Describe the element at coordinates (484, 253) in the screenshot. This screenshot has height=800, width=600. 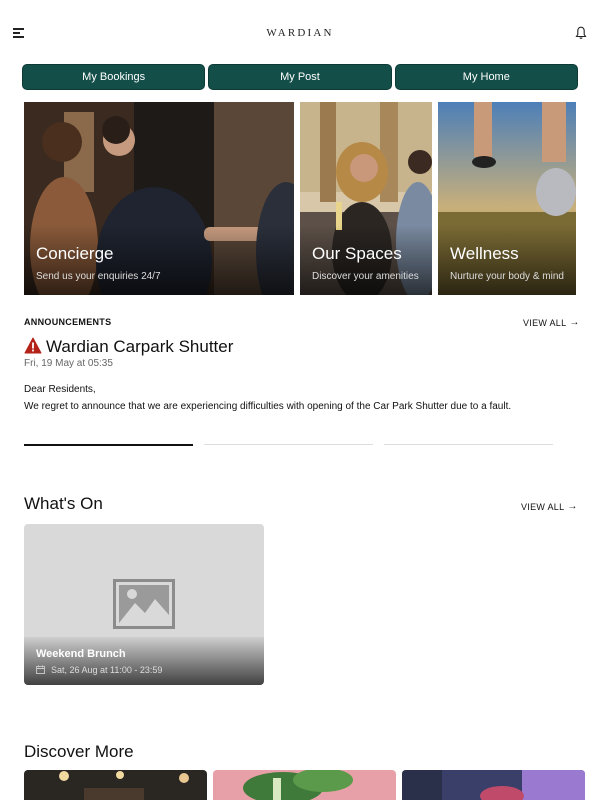
I see `card-title: Wellness` at that location.